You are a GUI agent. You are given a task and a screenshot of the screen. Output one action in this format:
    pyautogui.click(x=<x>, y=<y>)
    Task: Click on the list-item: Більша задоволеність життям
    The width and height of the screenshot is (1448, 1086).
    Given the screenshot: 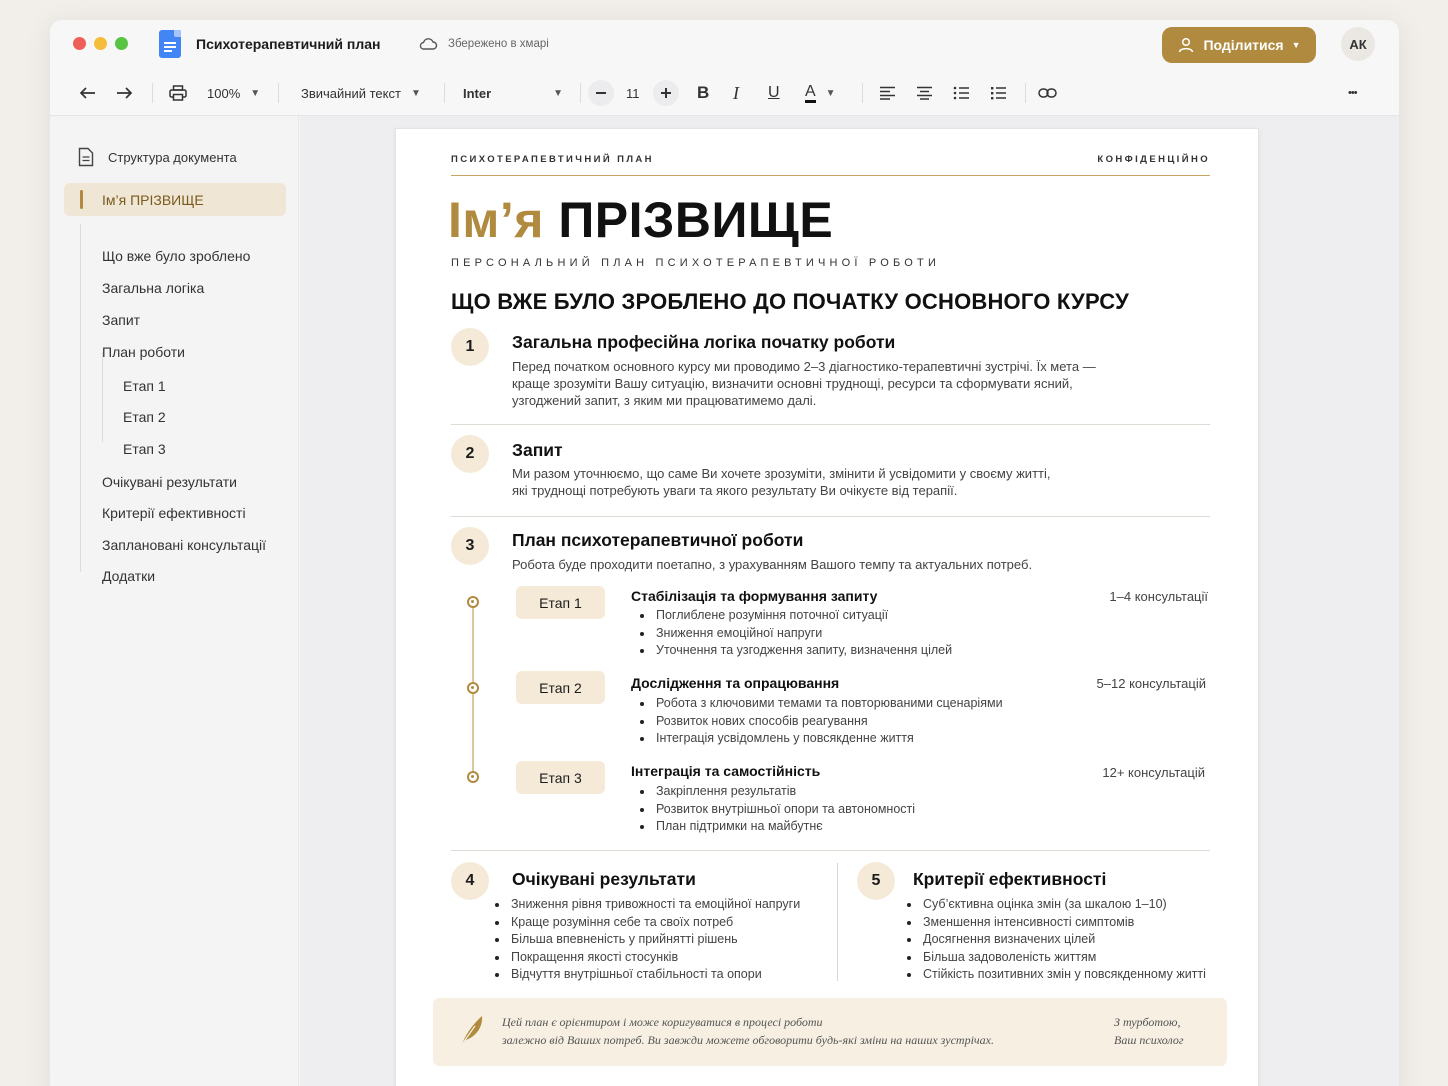 What is the action you would take?
    pyautogui.click(x=1055, y=958)
    